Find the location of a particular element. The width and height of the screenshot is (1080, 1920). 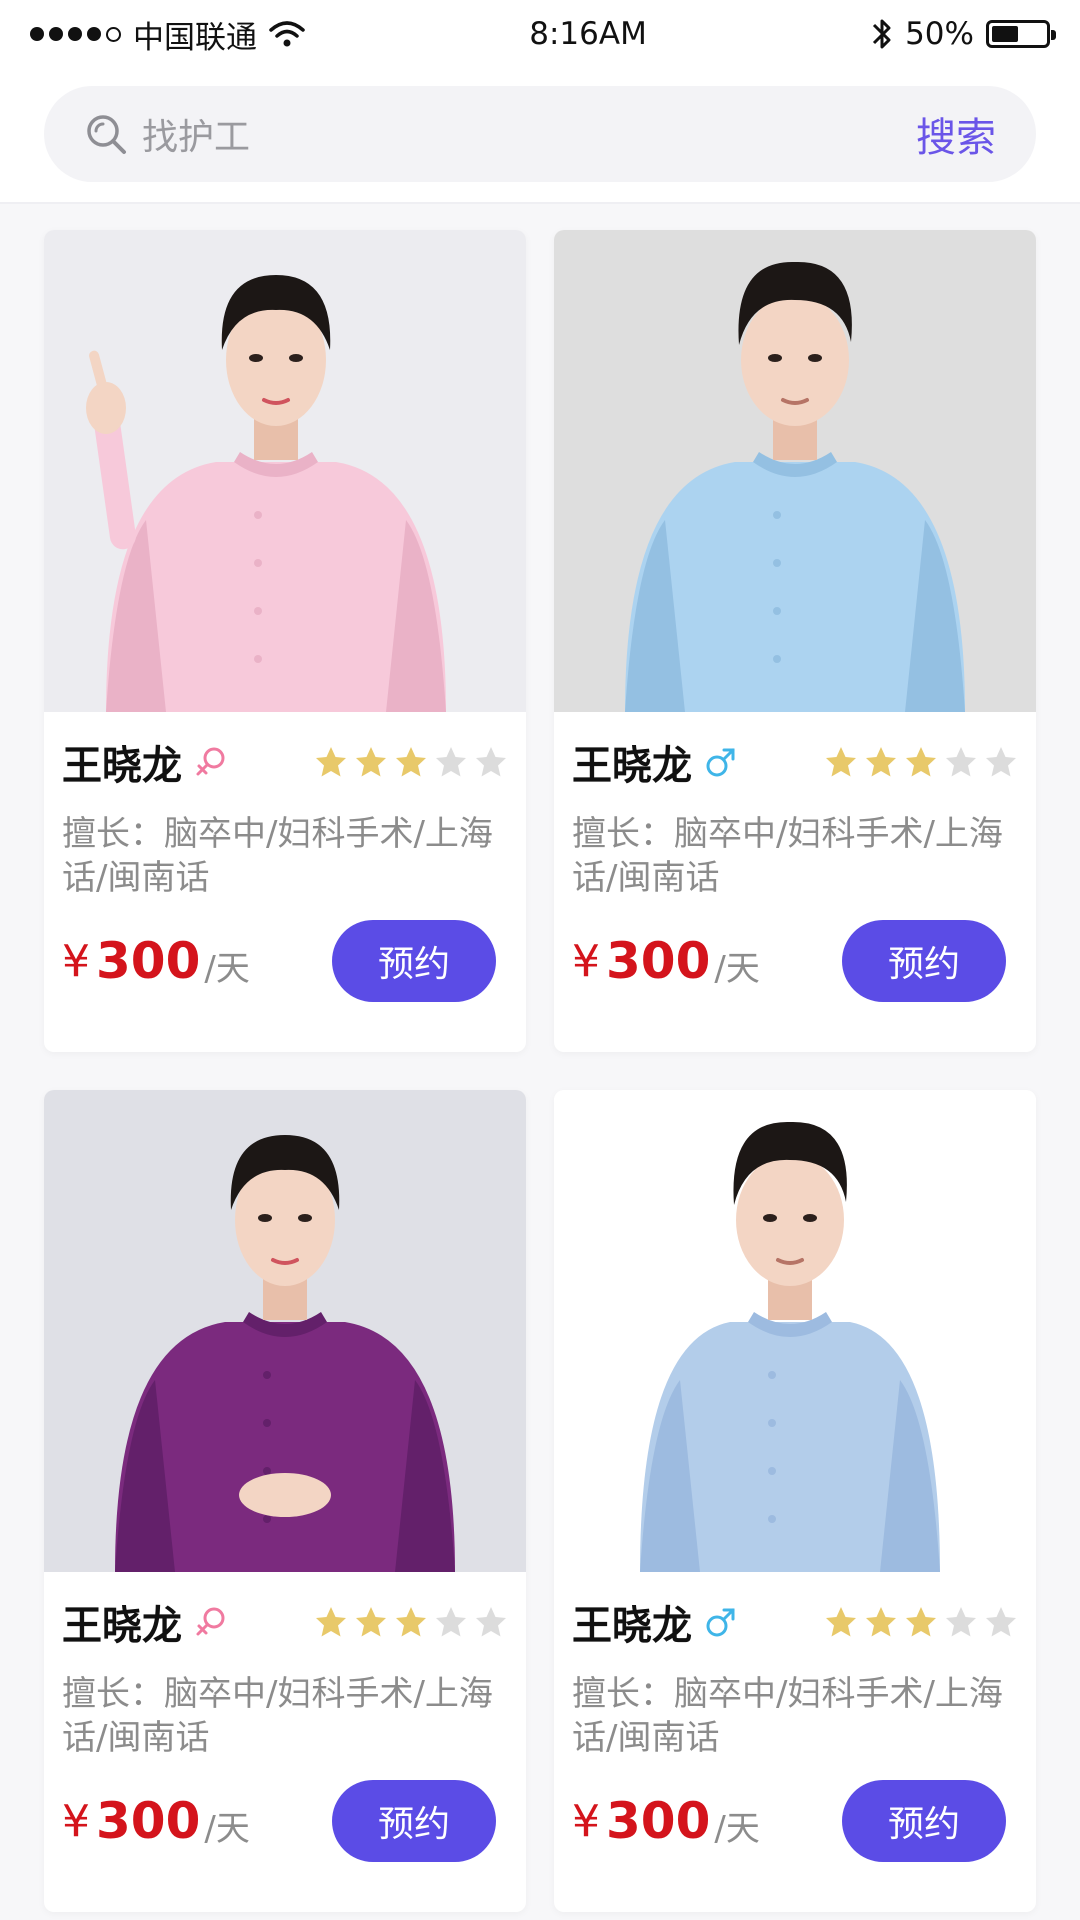

status-bar: 中国联通 8:16AM 50% is located at coordinates (540, 34).